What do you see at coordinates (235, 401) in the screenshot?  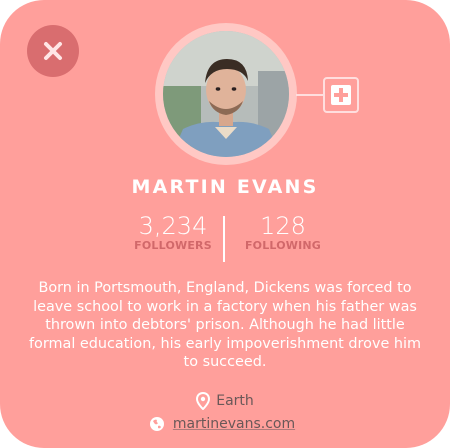 I see `location-text: Earth` at bounding box center [235, 401].